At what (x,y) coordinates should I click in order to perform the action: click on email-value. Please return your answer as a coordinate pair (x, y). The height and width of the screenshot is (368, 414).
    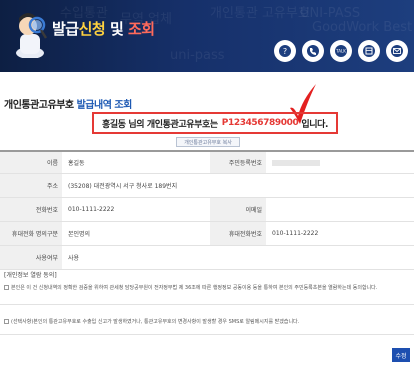
    Looking at the image, I should click on (340, 209).